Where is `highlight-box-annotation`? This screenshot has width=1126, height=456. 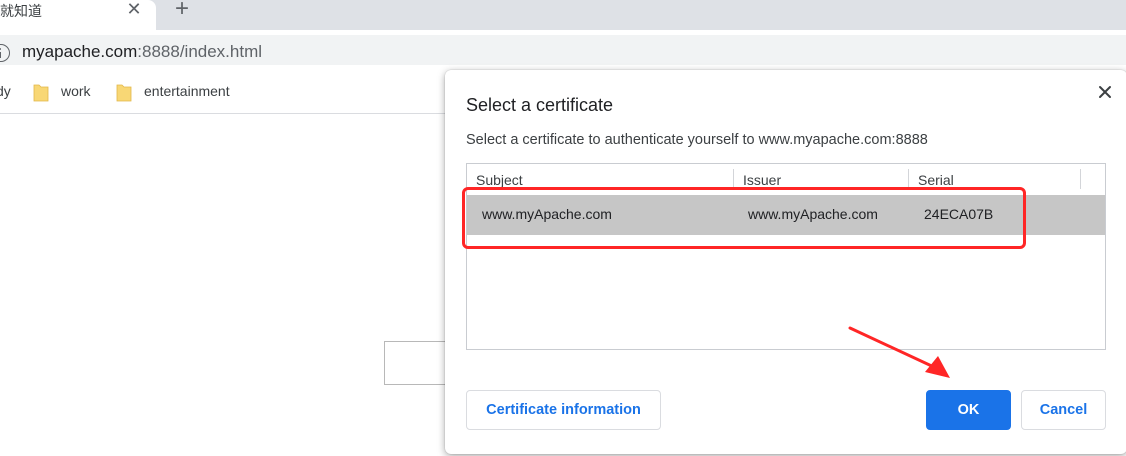
highlight-box-annotation is located at coordinates (744, 218).